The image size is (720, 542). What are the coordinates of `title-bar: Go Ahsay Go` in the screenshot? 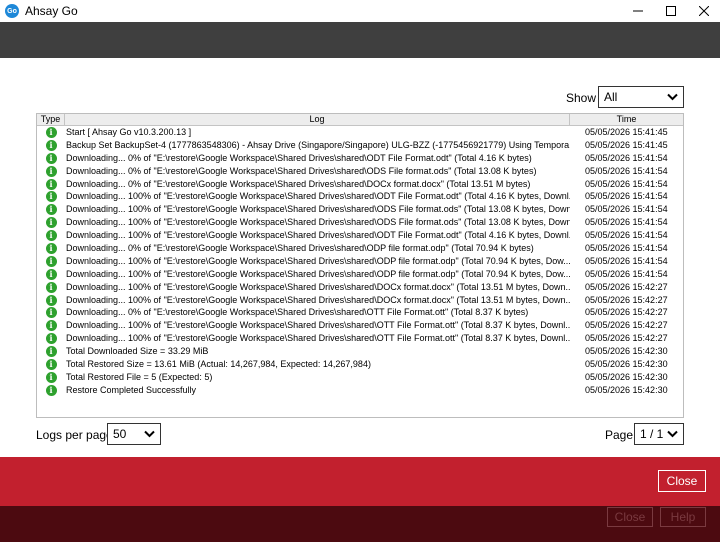 It's located at (360, 11).